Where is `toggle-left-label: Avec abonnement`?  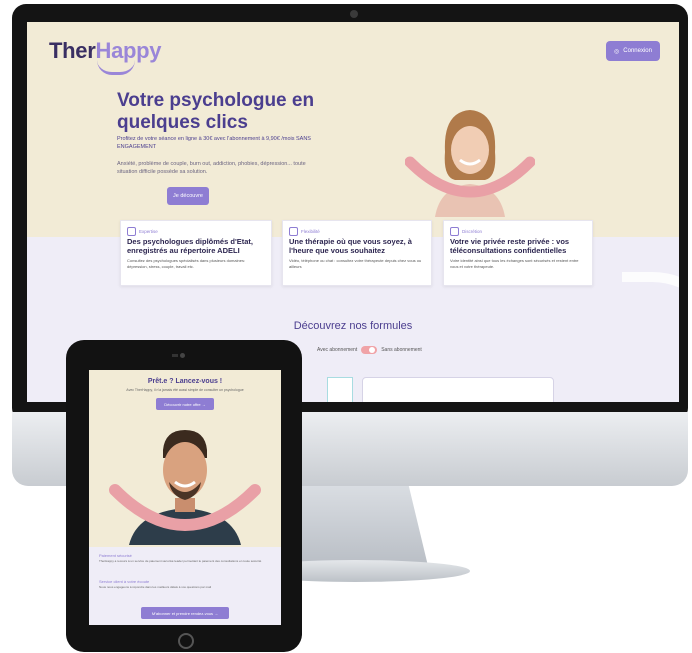
toggle-left-label: Avec abonnement is located at coordinates (337, 350).